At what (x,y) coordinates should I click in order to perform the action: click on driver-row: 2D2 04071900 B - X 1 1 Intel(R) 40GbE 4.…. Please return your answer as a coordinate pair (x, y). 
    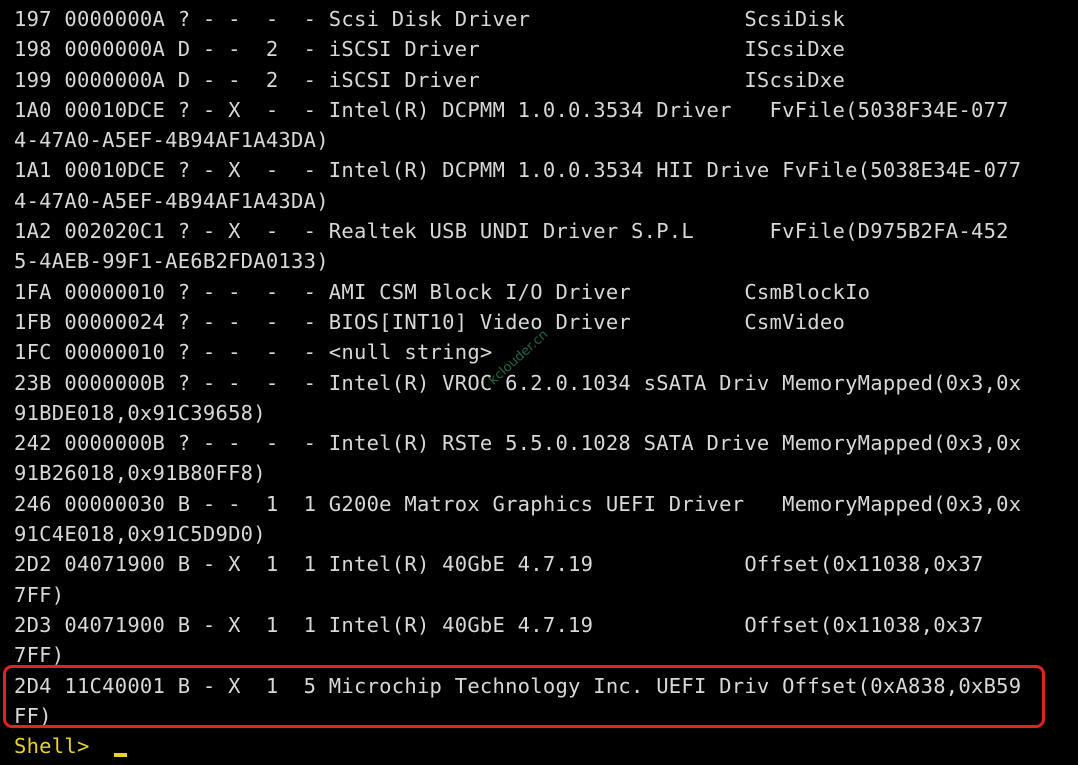
    Looking at the image, I should click on (499, 564).